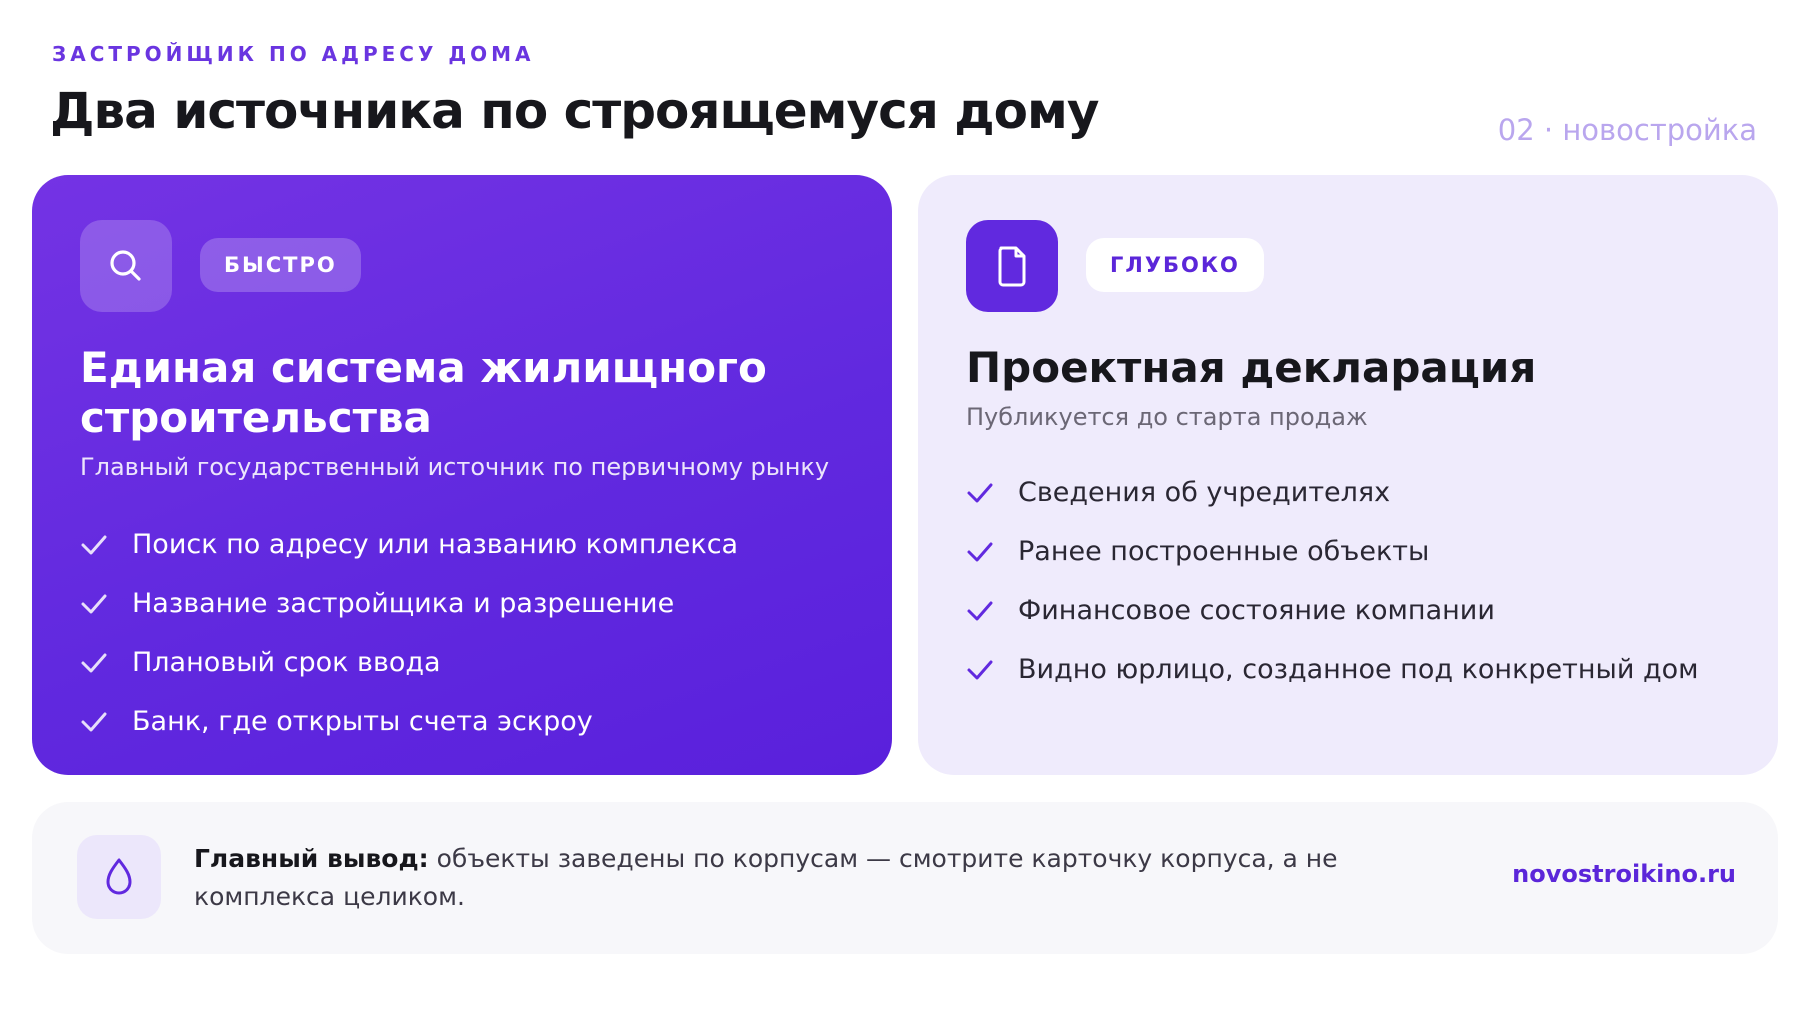 Image resolution: width=1800 pixels, height=1012 pixels. I want to click on list-item: Финансовое состояние компании, so click(1332, 610).